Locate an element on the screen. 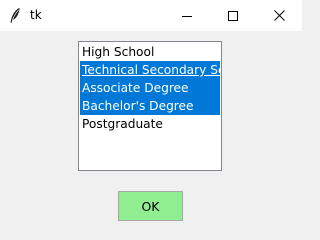 This screenshot has height=240, width=320. list-item: Associate Degree is located at coordinates (150, 88).